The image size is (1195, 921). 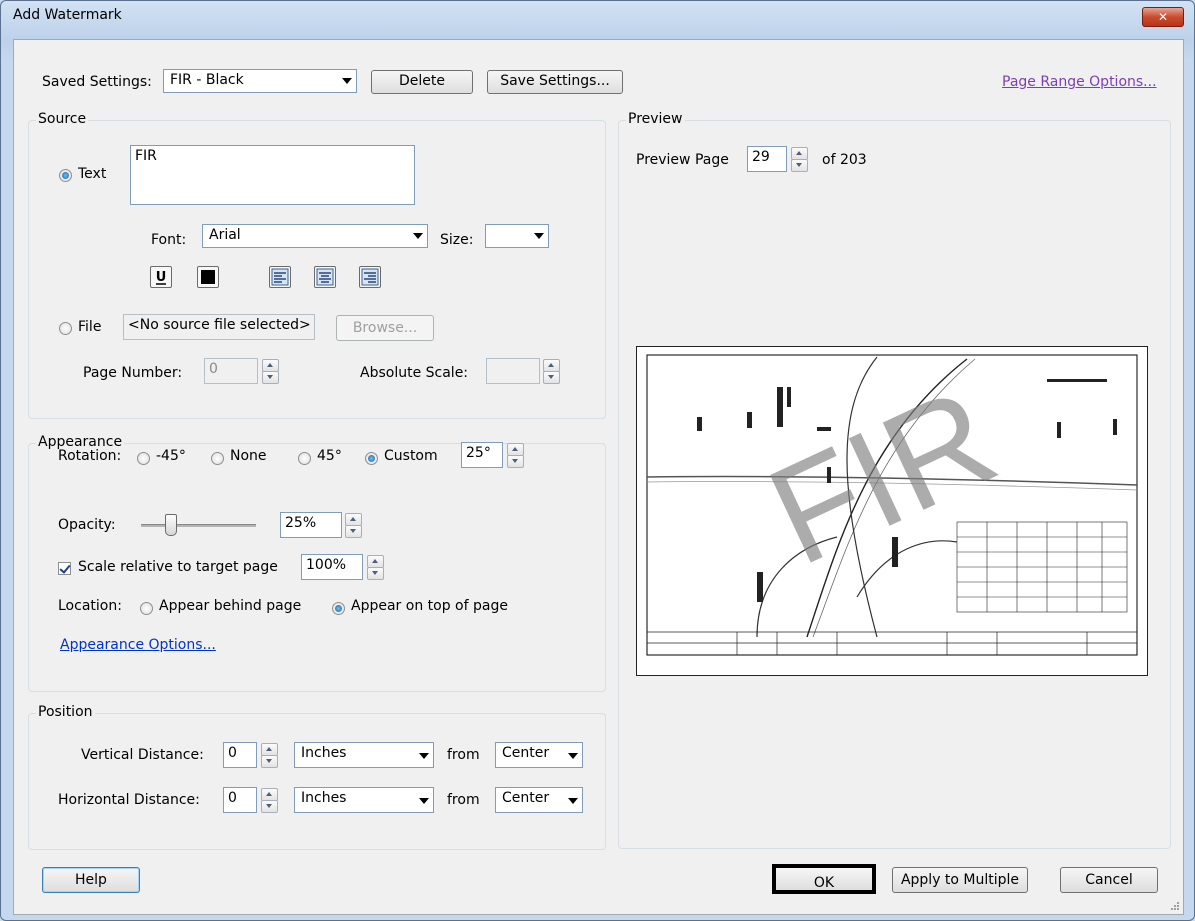 I want to click on scale-spinner, so click(x=375, y=567).